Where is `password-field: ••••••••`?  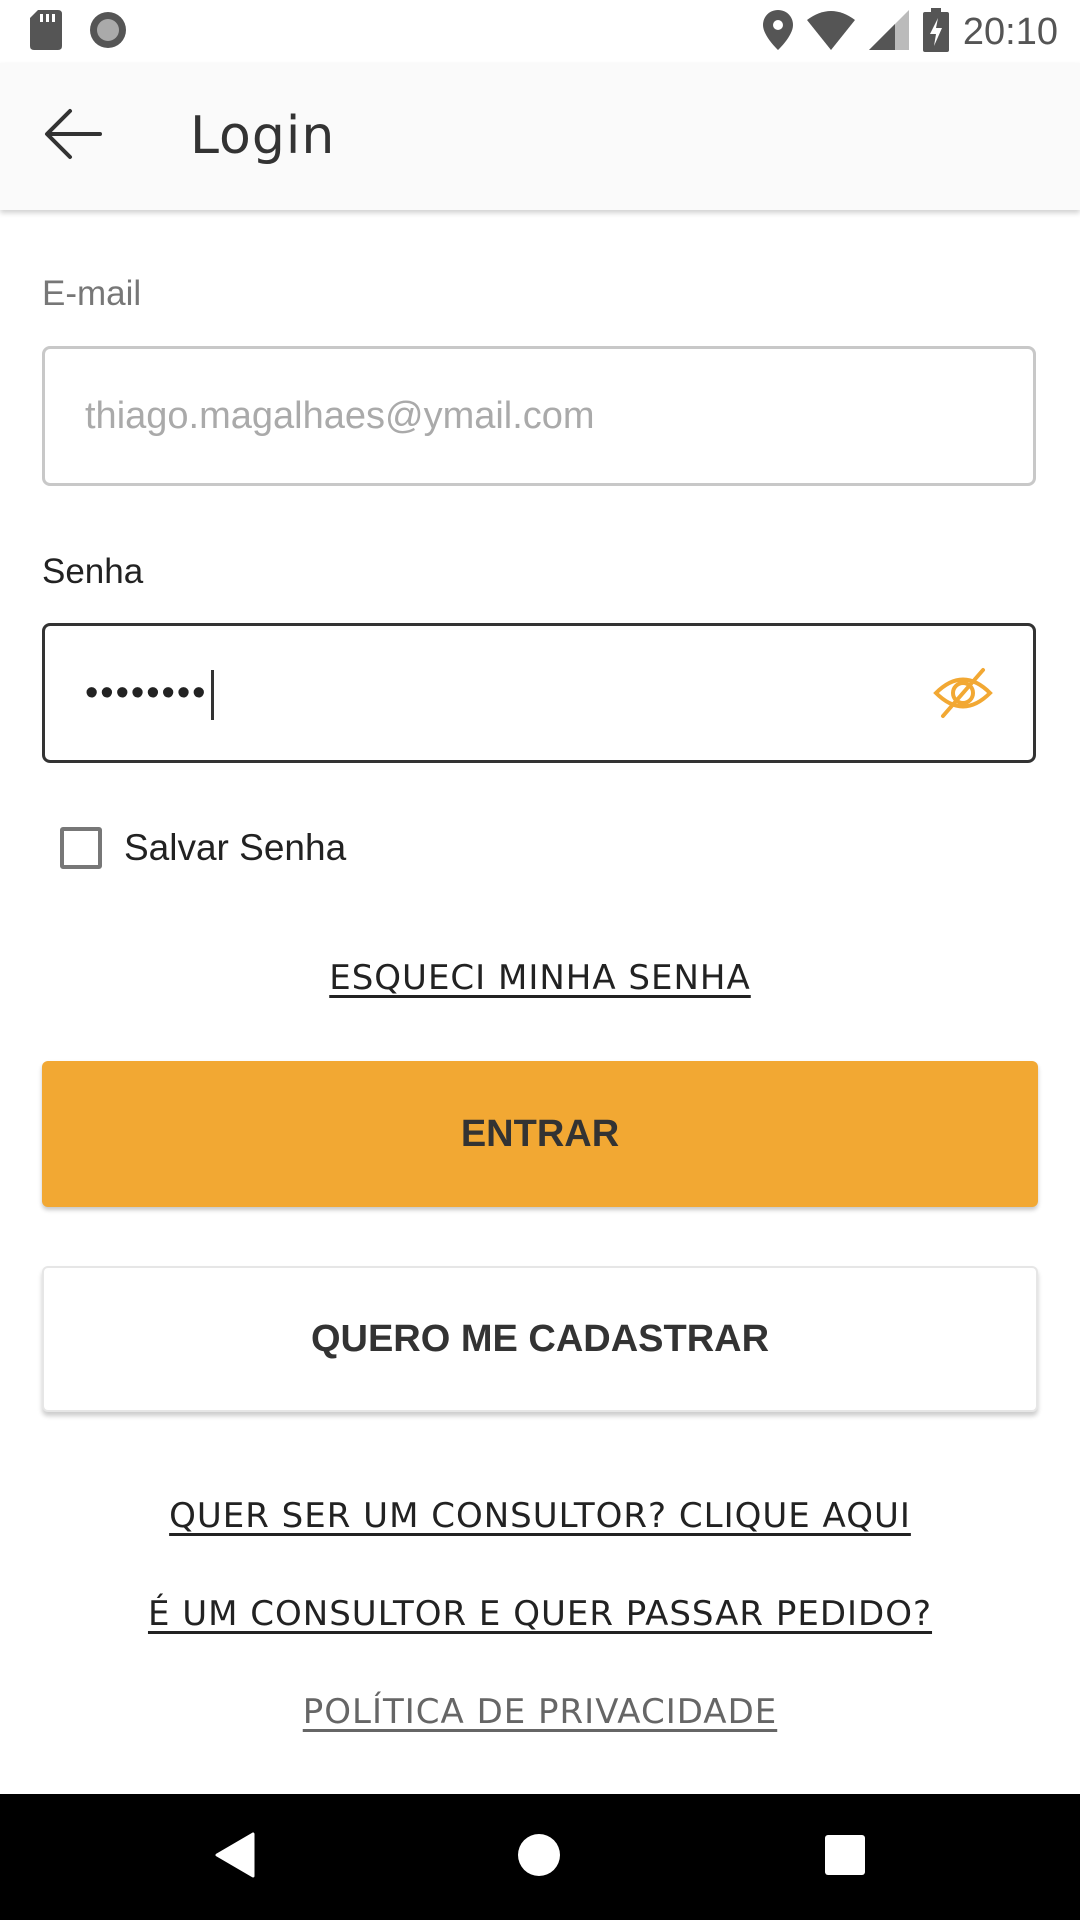
password-field: •••••••• is located at coordinates (539, 693).